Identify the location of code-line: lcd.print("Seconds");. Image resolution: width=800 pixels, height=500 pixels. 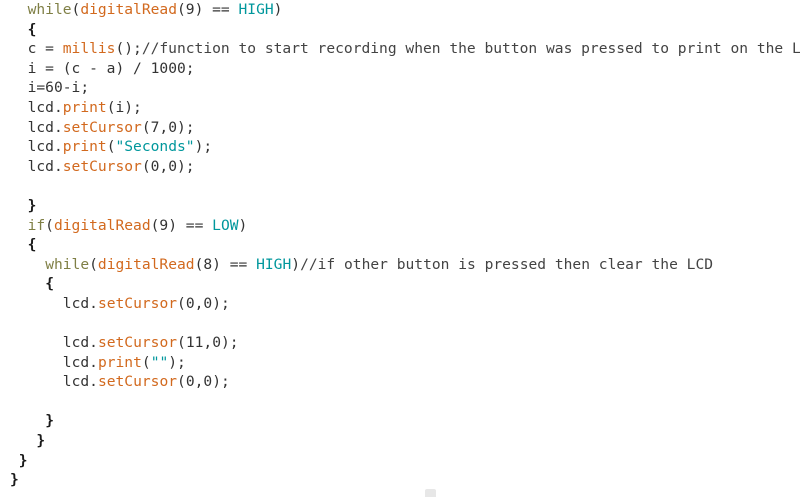
(400, 147).